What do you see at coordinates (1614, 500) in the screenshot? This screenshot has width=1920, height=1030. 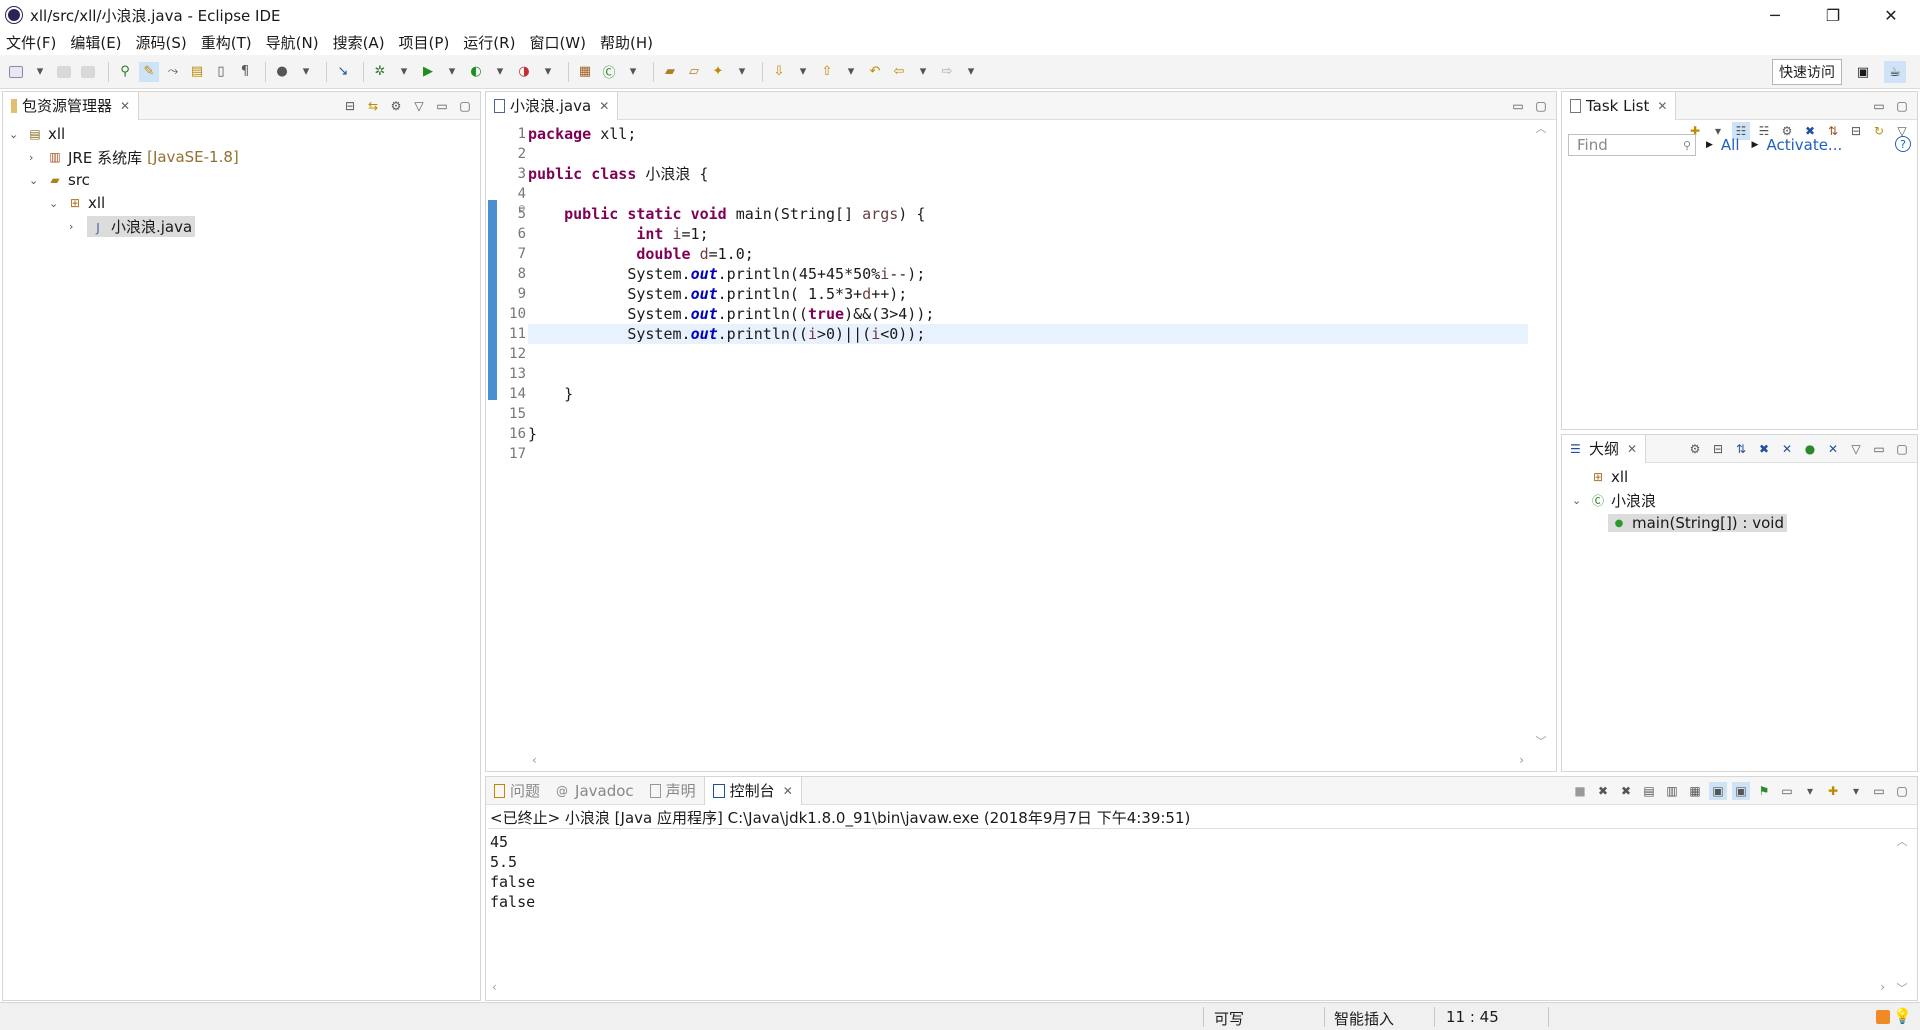 I see `outline-item-class: ⌄ Ⓒ 小浪浪` at bounding box center [1614, 500].